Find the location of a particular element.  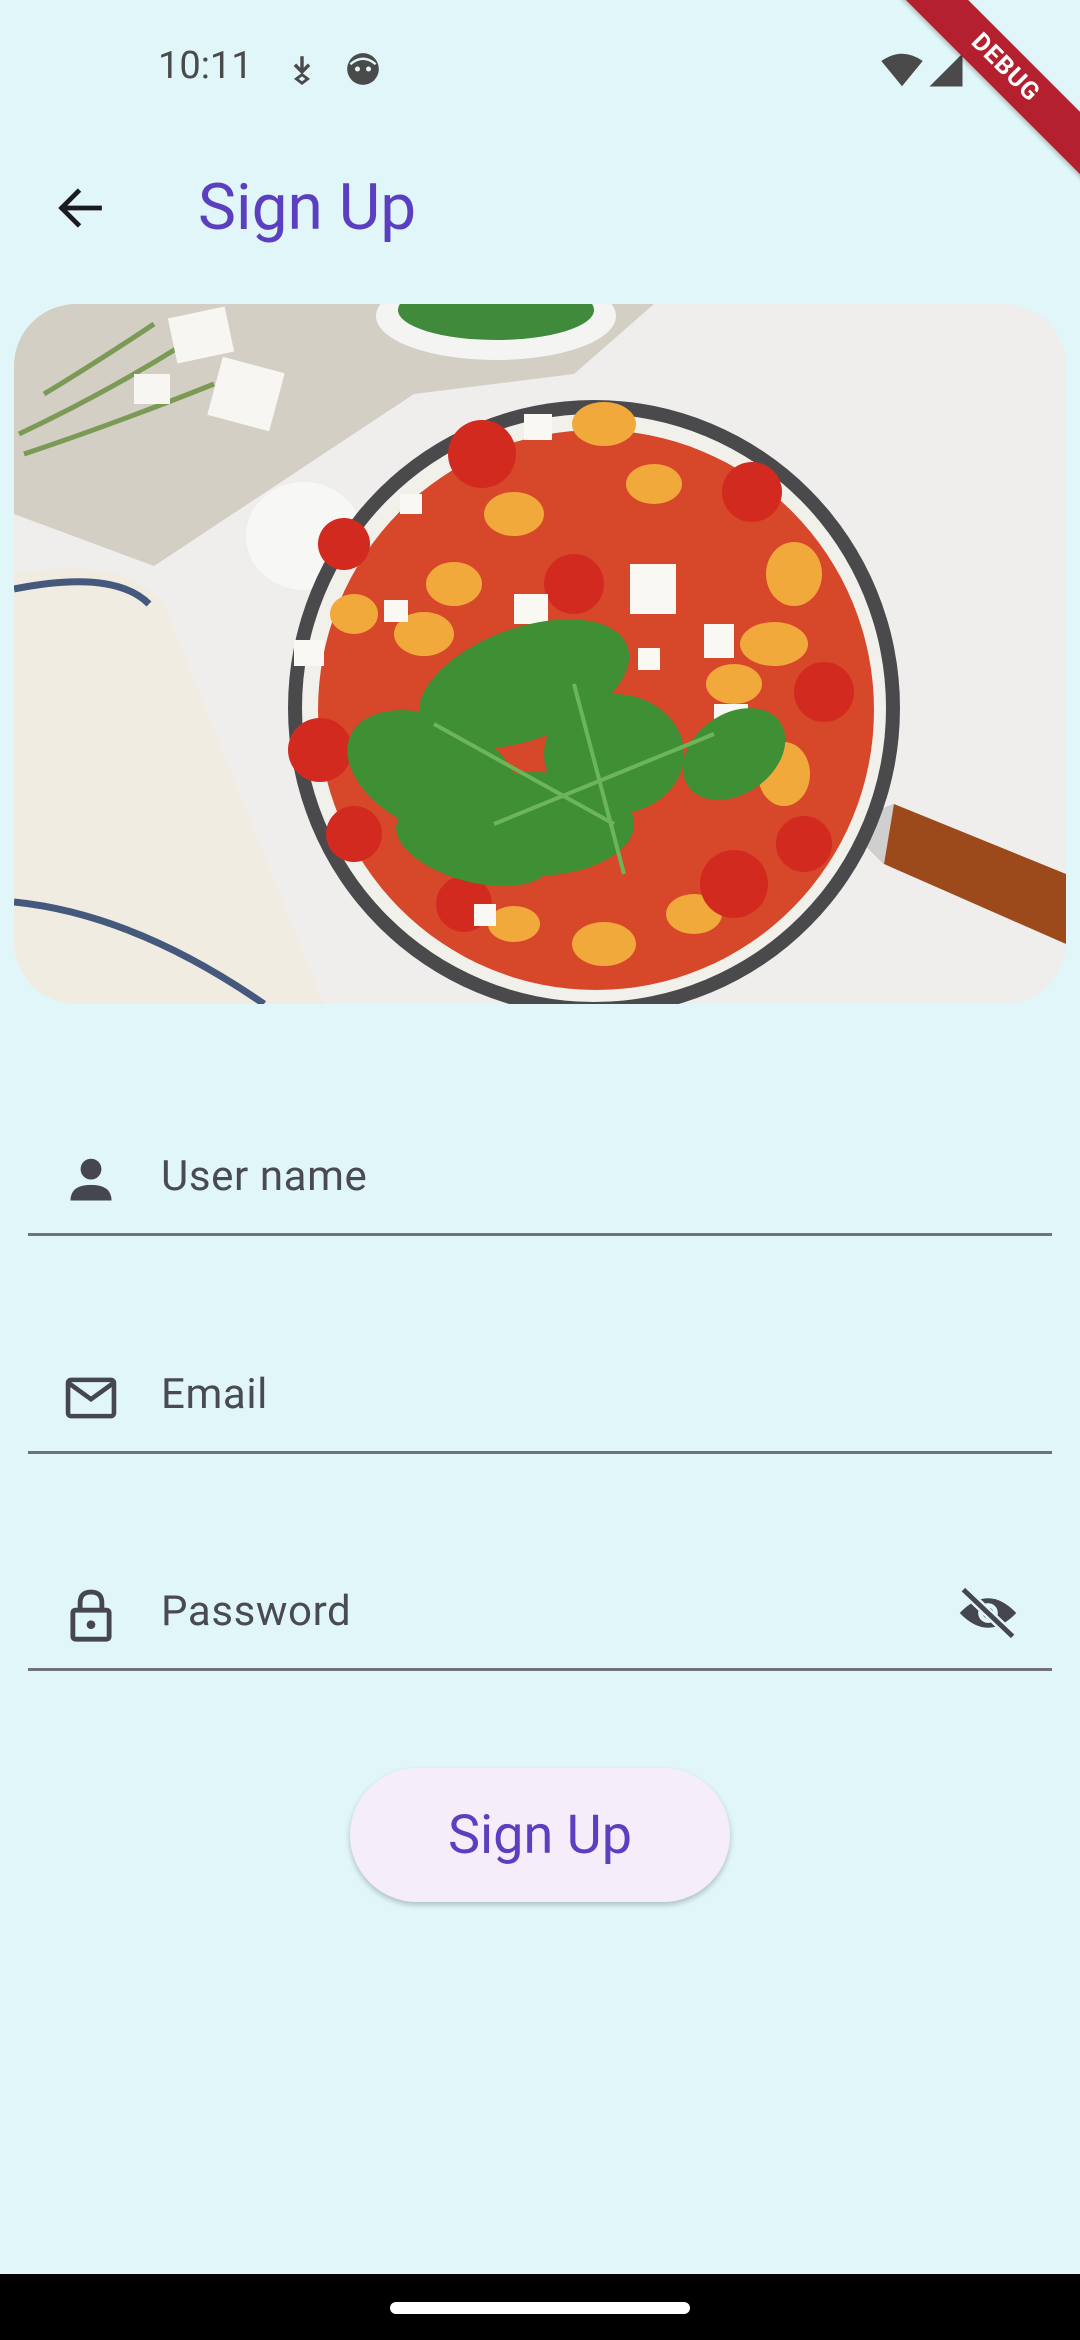

back-button is located at coordinates (80, 208).